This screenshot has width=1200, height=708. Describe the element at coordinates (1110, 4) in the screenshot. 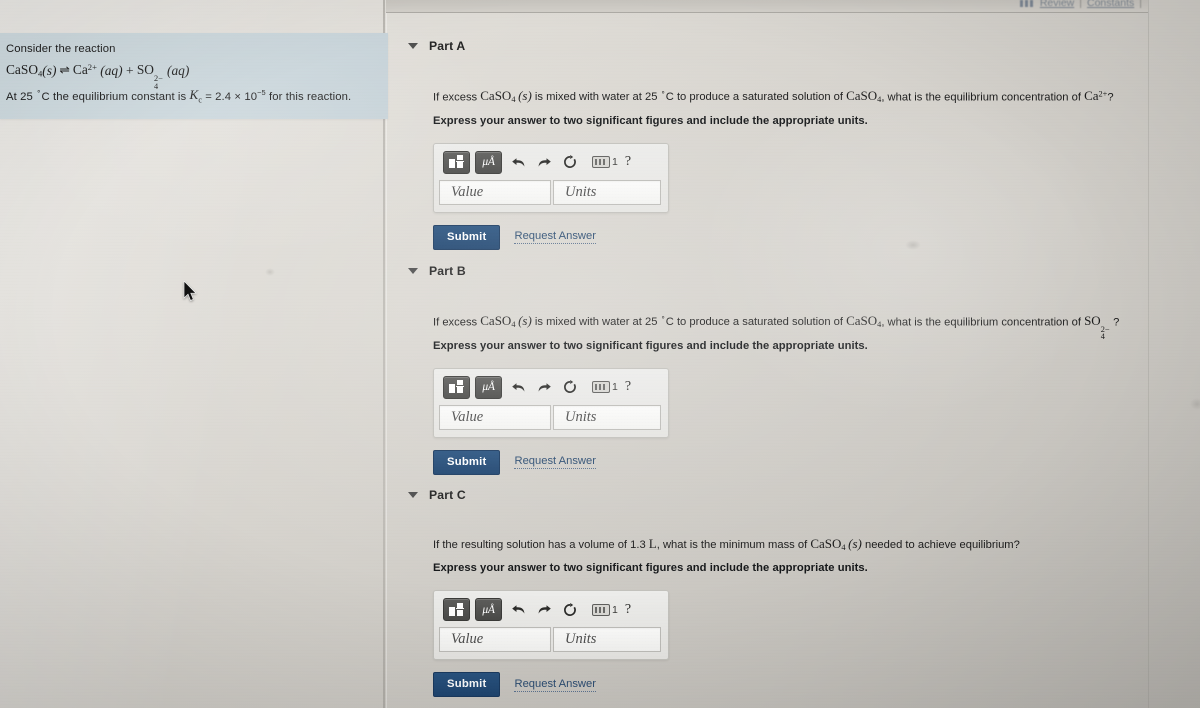

I see `constants-link: Constants` at that location.